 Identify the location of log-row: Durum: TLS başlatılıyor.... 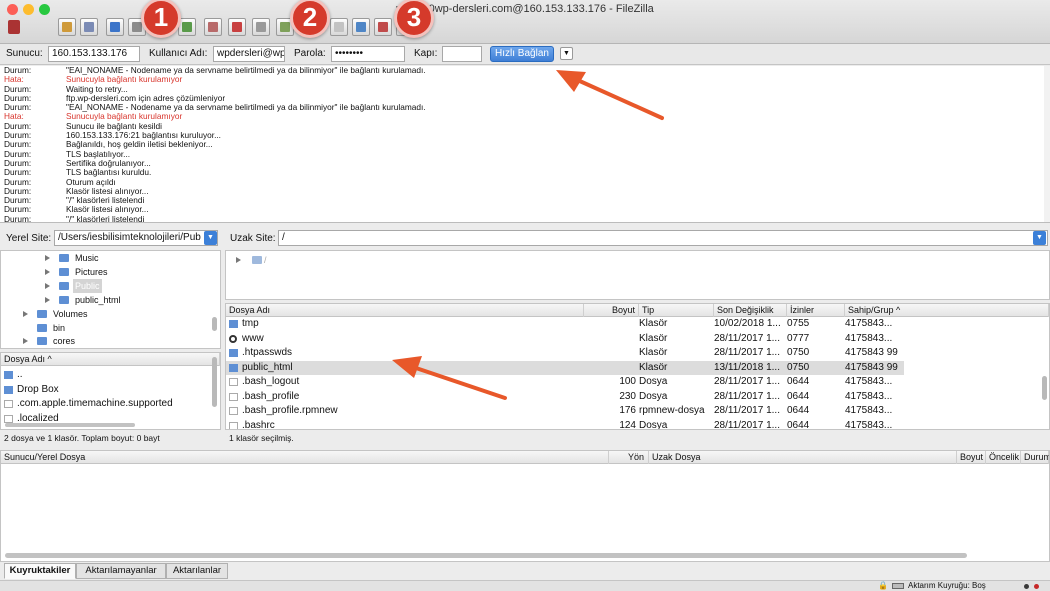
(525, 154).